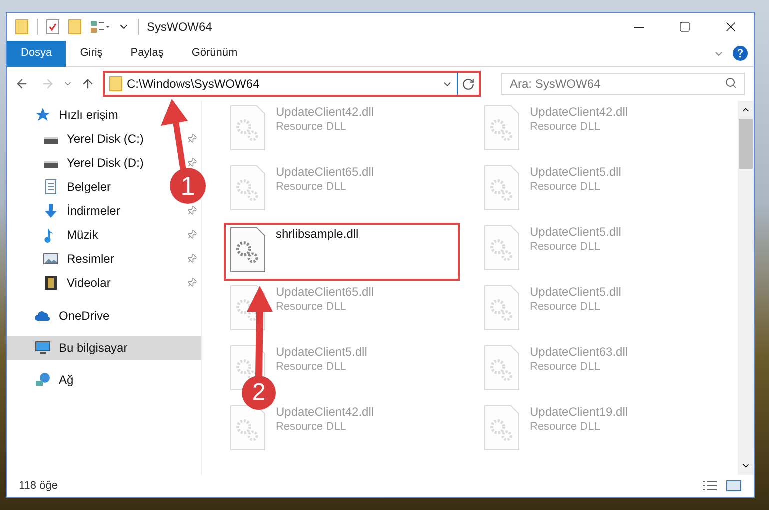 This screenshot has height=510, width=769. Describe the element at coordinates (75, 27) in the screenshot. I see `new-folder-icon` at that location.